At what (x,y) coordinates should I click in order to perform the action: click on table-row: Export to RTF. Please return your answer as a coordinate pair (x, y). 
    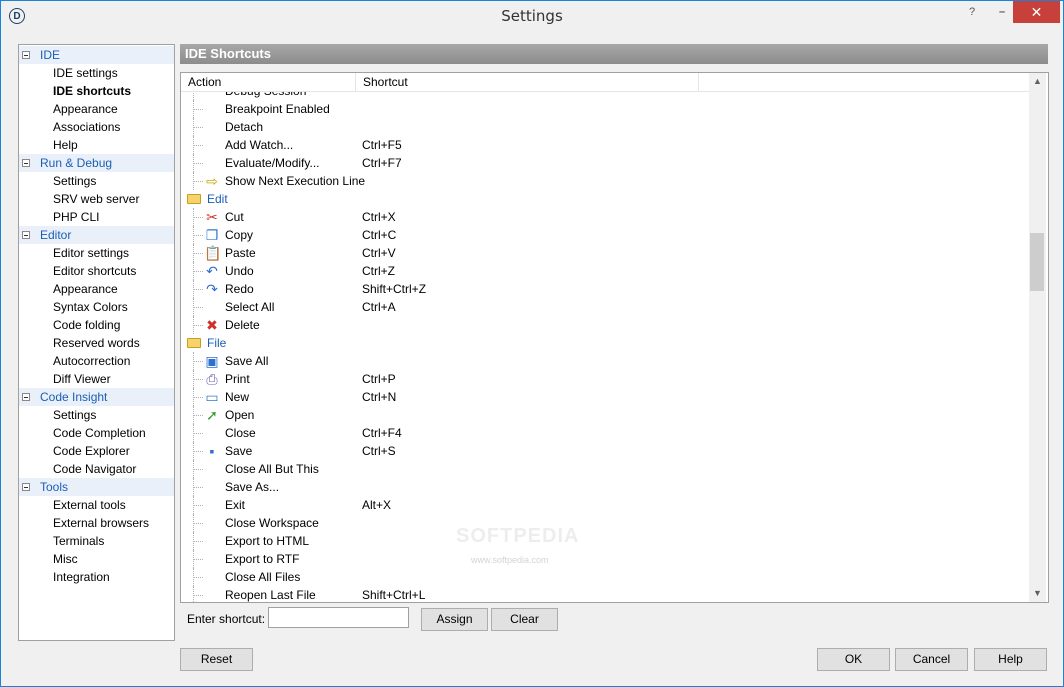
    Looking at the image, I should click on (605, 559).